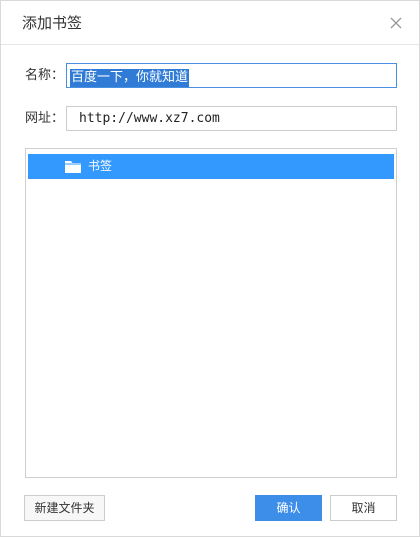  What do you see at coordinates (52, 23) in the screenshot?
I see `dialog-title: 添加书签` at bounding box center [52, 23].